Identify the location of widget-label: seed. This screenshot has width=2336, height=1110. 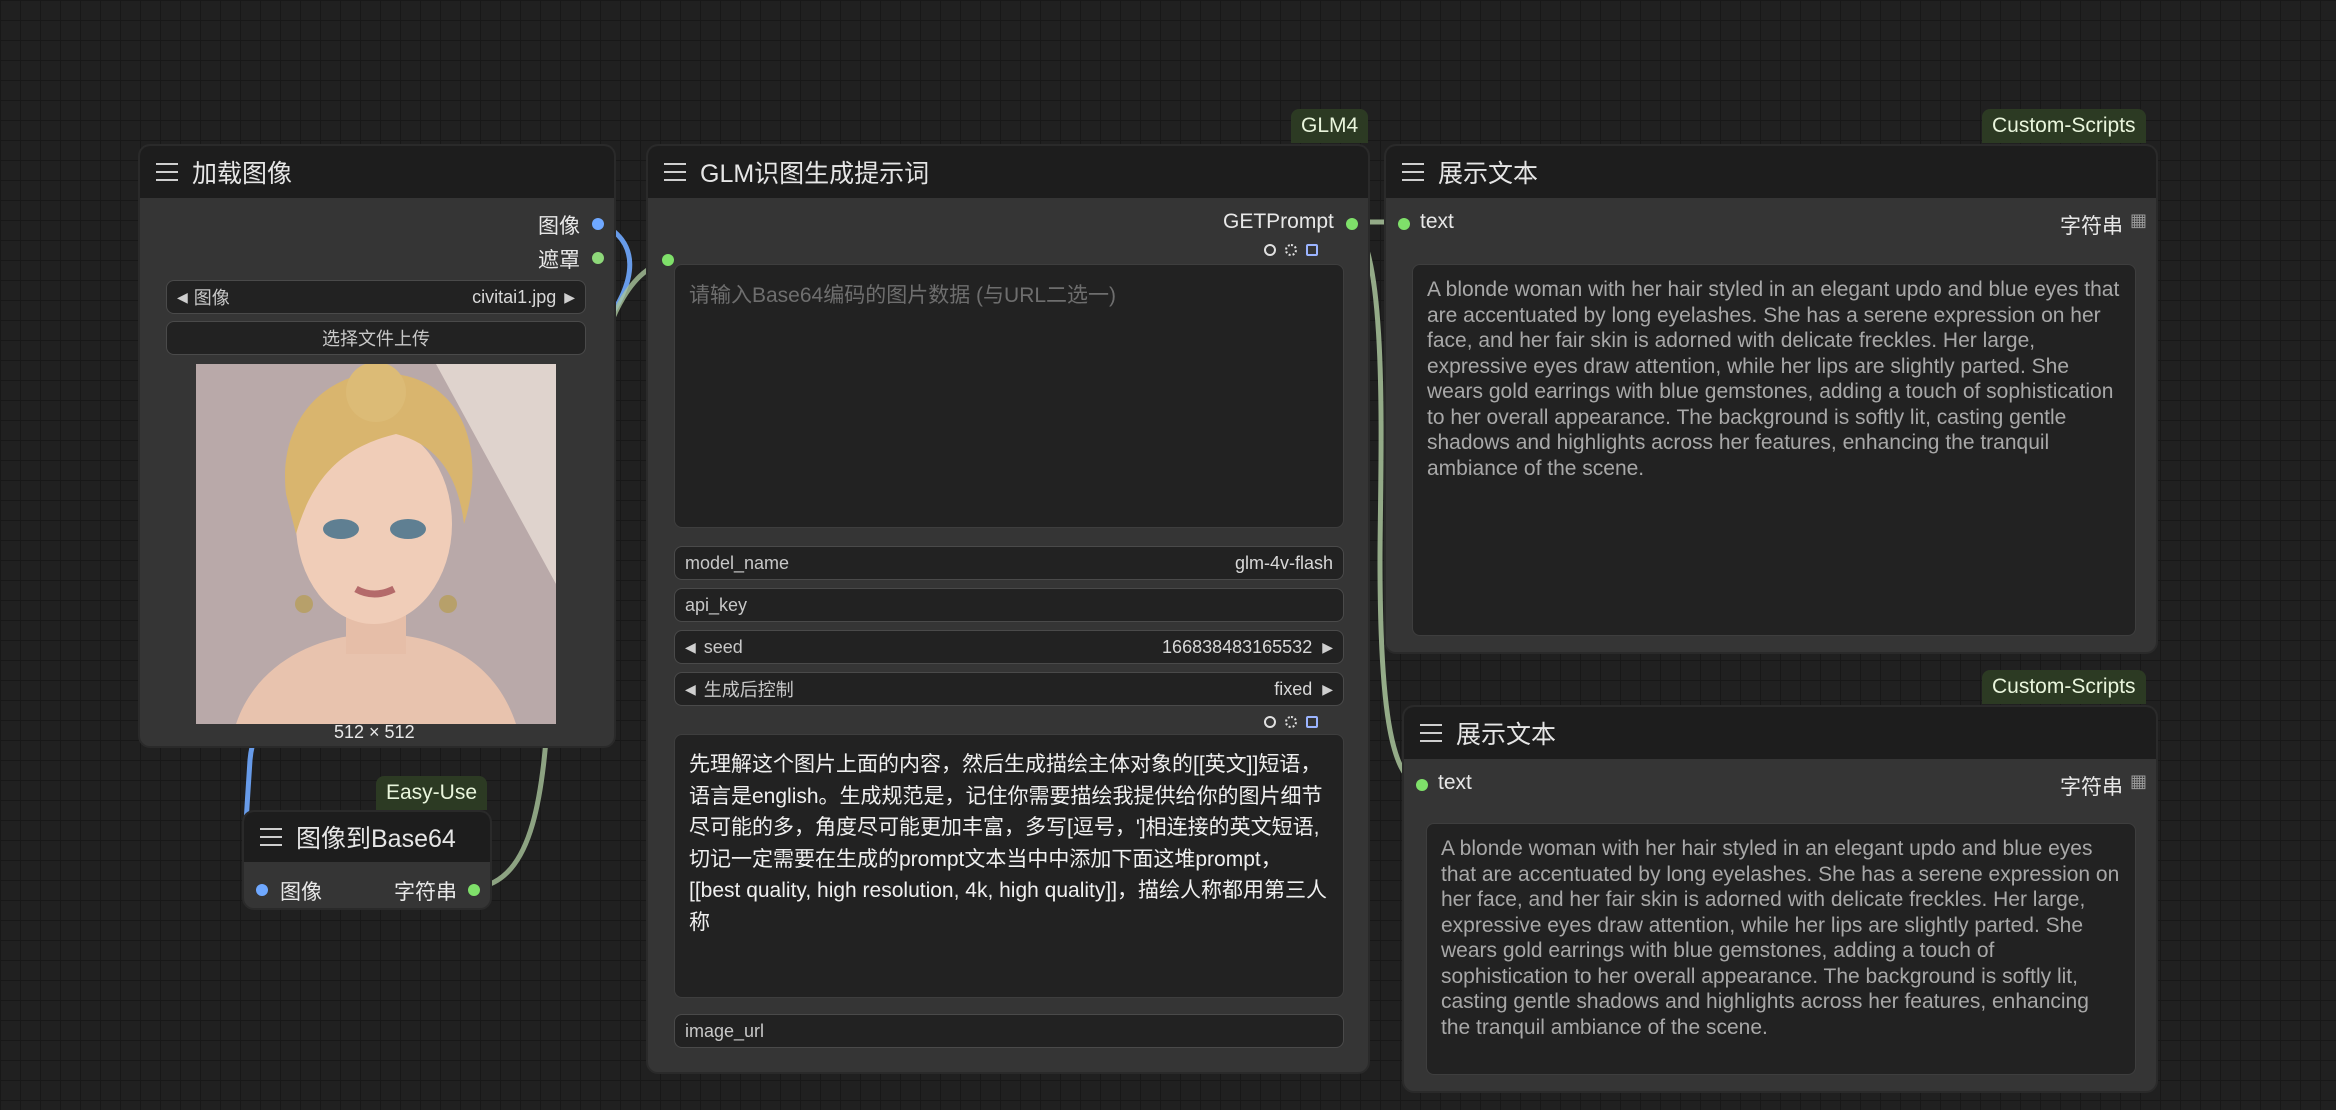
(723, 646).